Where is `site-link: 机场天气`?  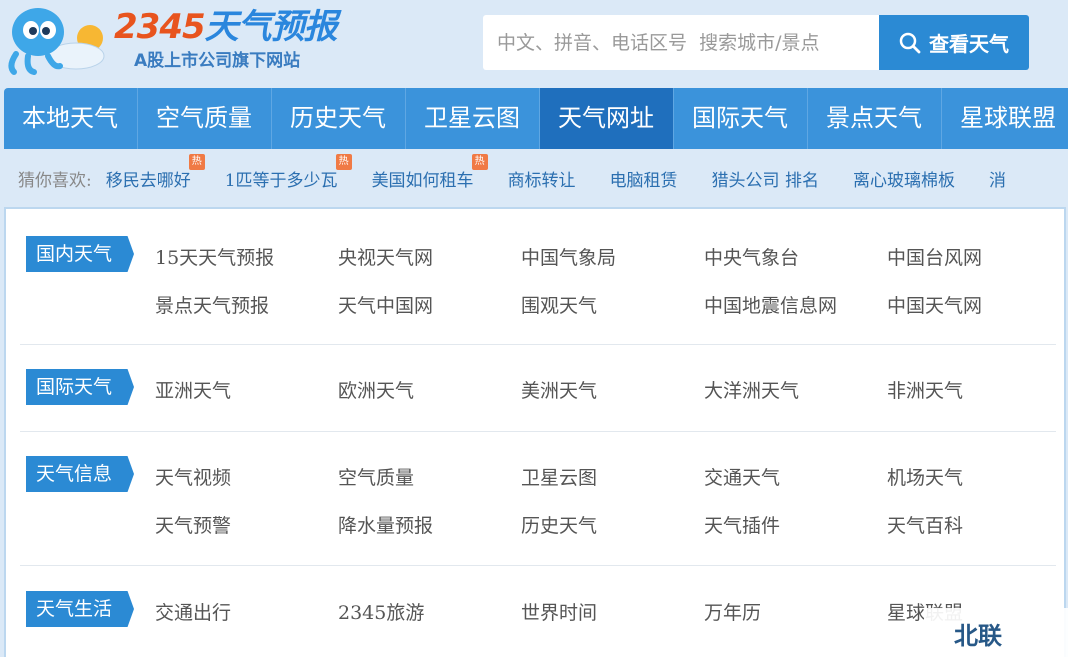
site-link: 机场天气 is located at coordinates (925, 476).